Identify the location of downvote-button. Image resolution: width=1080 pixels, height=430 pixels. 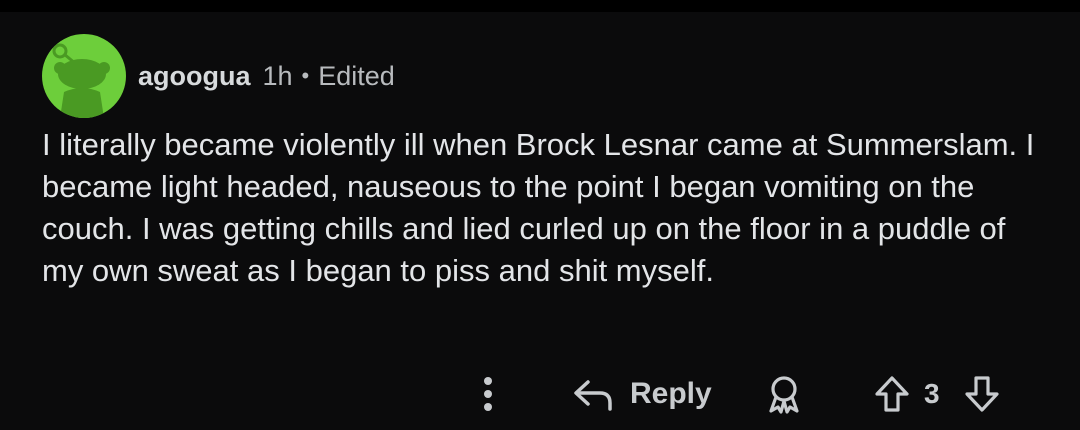
(982, 394).